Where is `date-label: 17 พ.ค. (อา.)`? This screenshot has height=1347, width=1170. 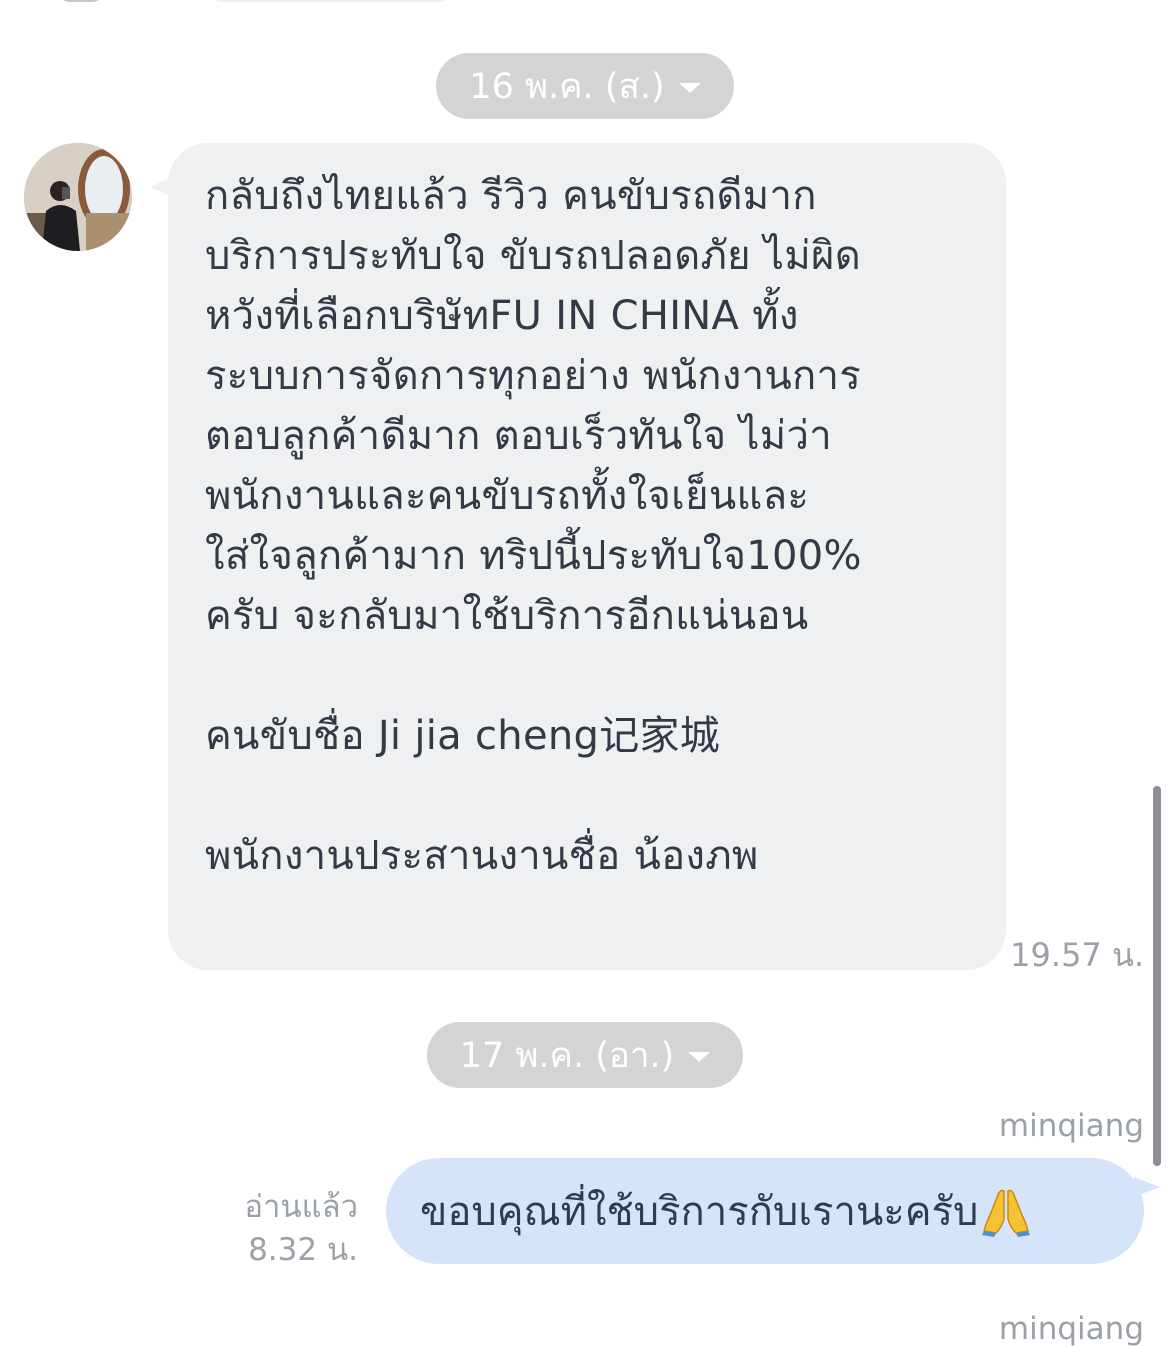
date-label: 17 พ.ค. (อา.) is located at coordinates (567, 1055).